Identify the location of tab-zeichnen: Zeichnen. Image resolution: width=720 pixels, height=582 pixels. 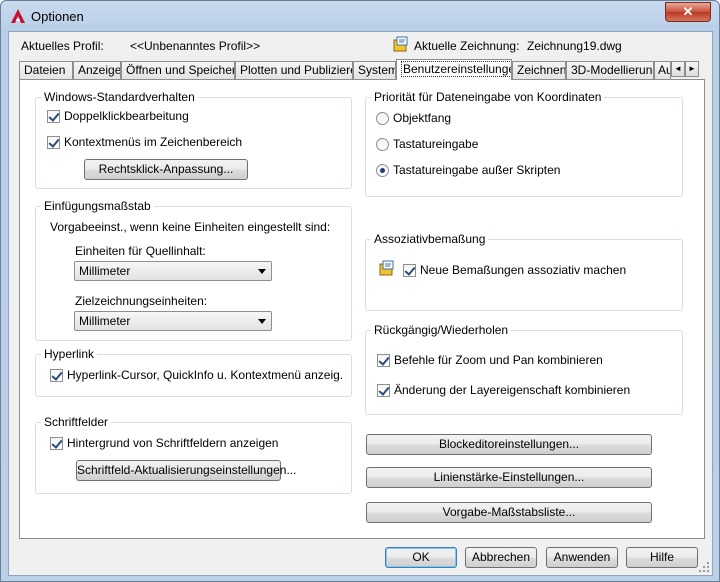
(539, 70).